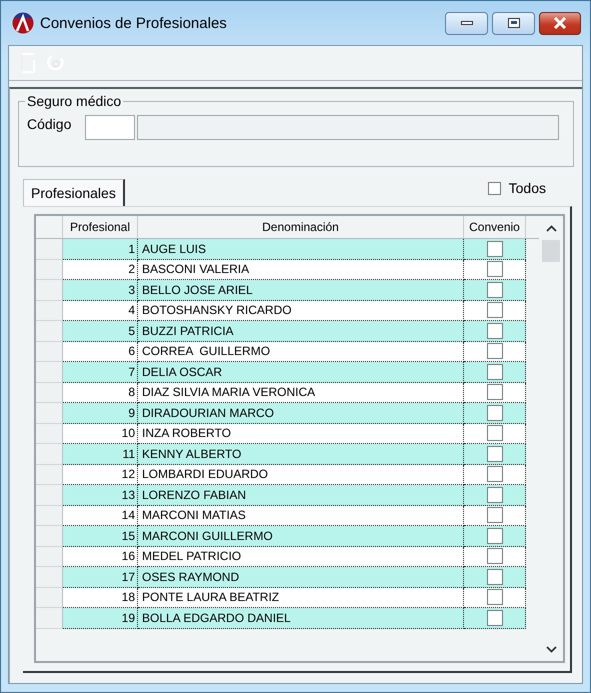 The width and height of the screenshot is (591, 693). I want to click on table-cell: DIRADOURIAN MARCO, so click(301, 413).